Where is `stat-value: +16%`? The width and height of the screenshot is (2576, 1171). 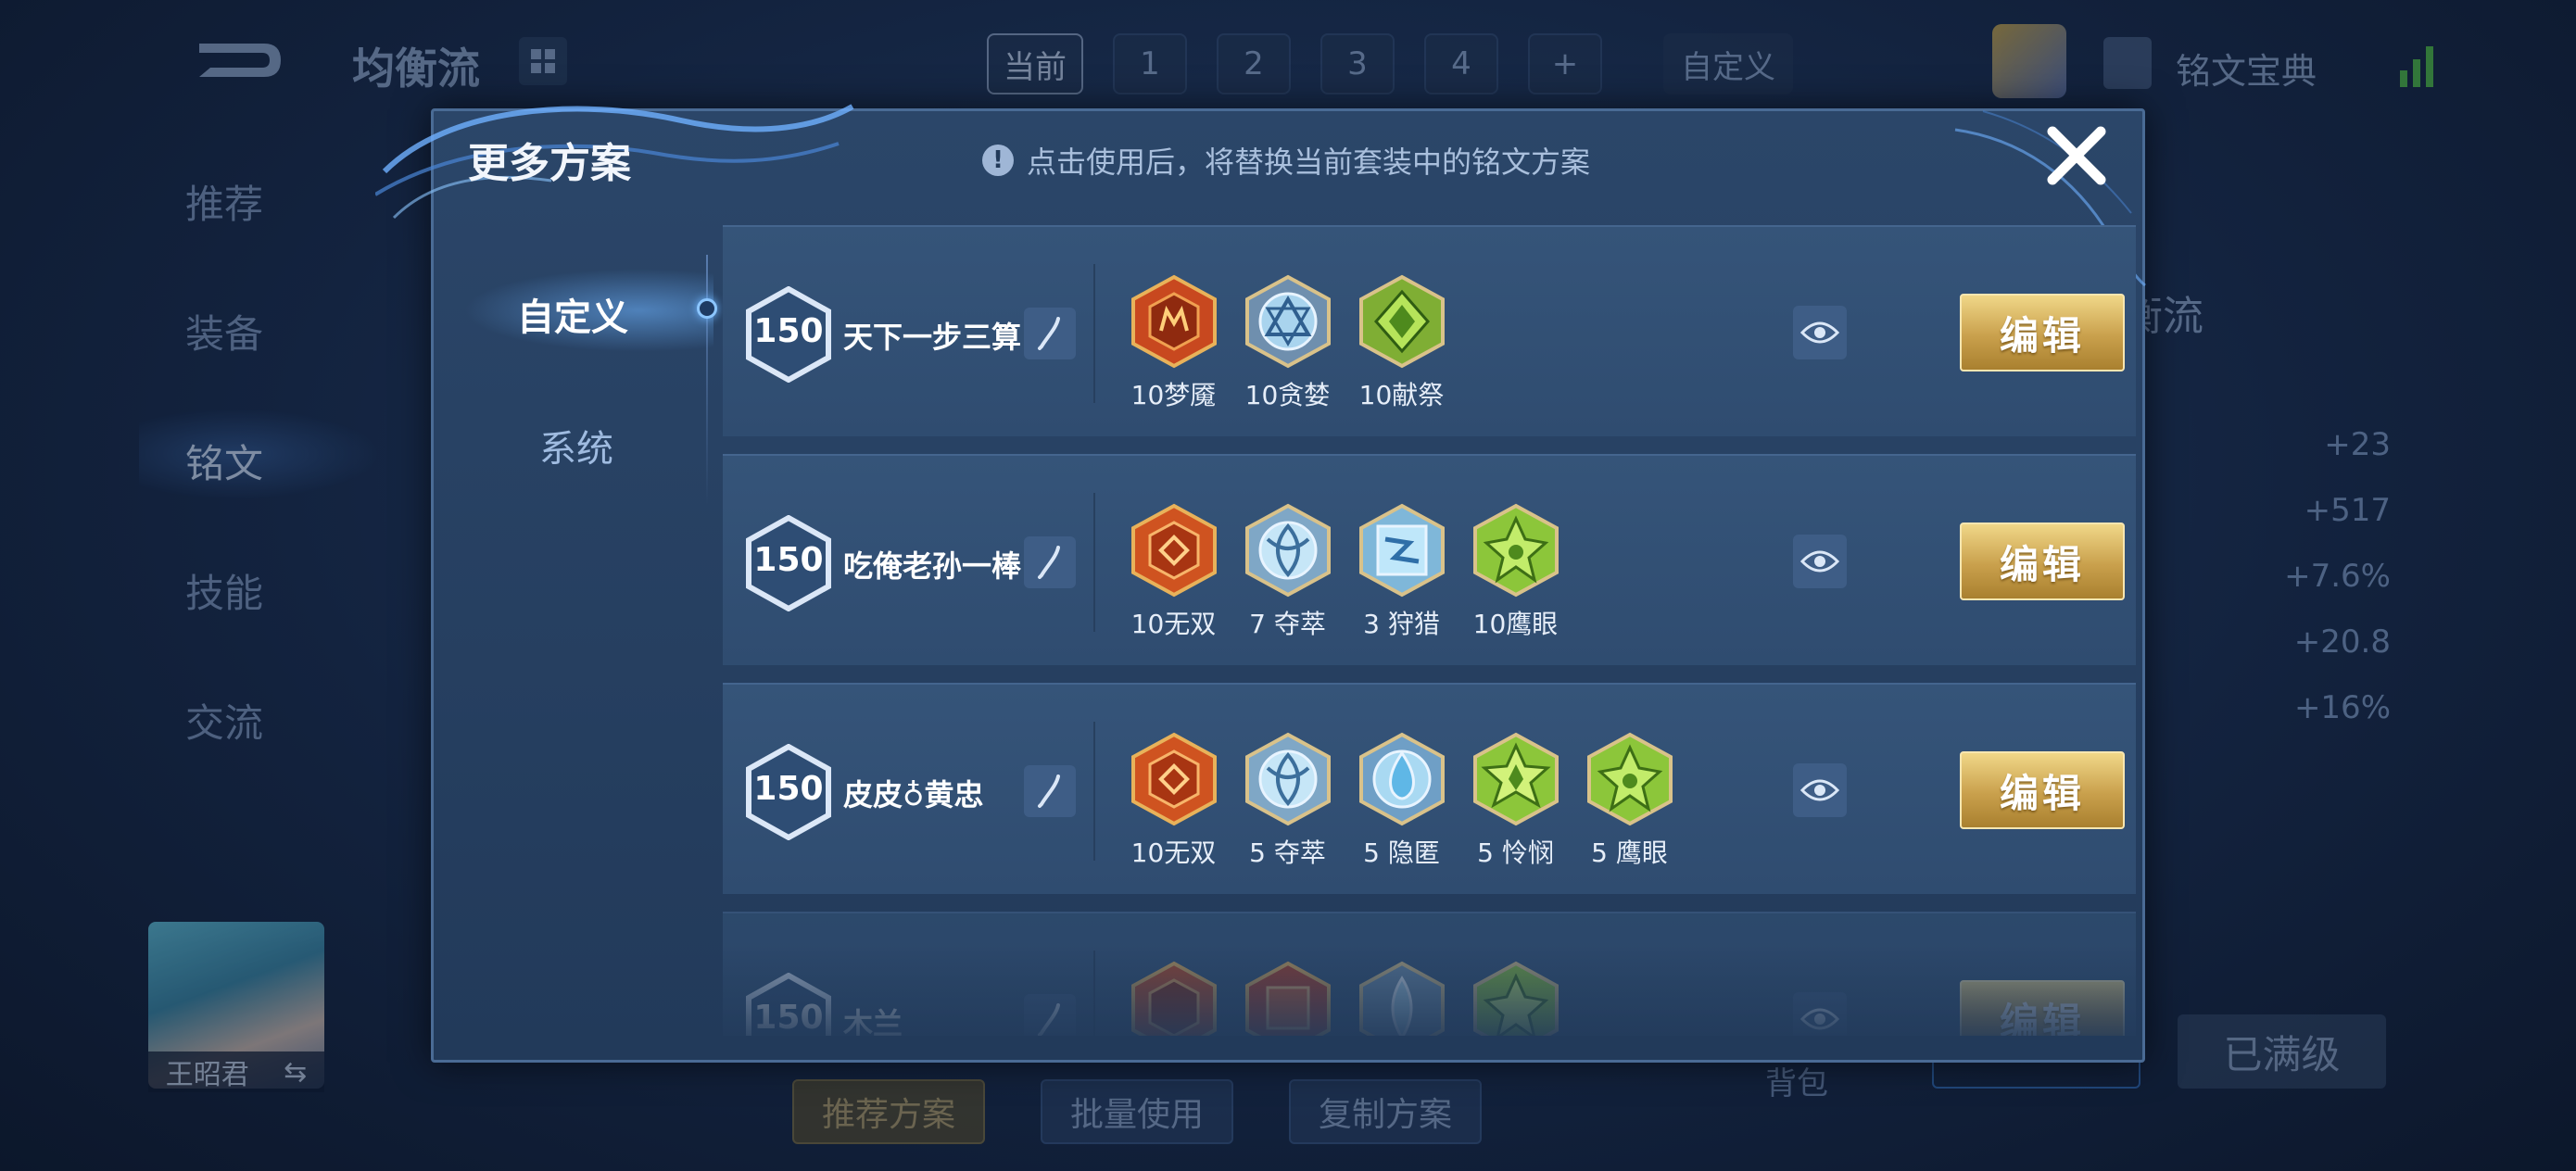
stat-value: +16% is located at coordinates (2342, 708).